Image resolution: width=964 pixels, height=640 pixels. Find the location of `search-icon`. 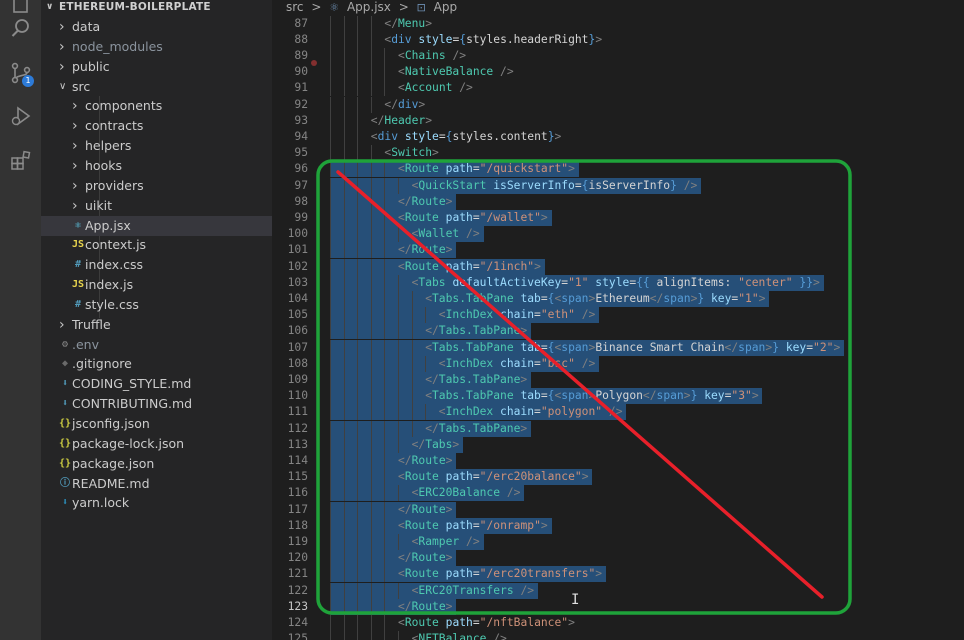

search-icon is located at coordinates (20, 28).